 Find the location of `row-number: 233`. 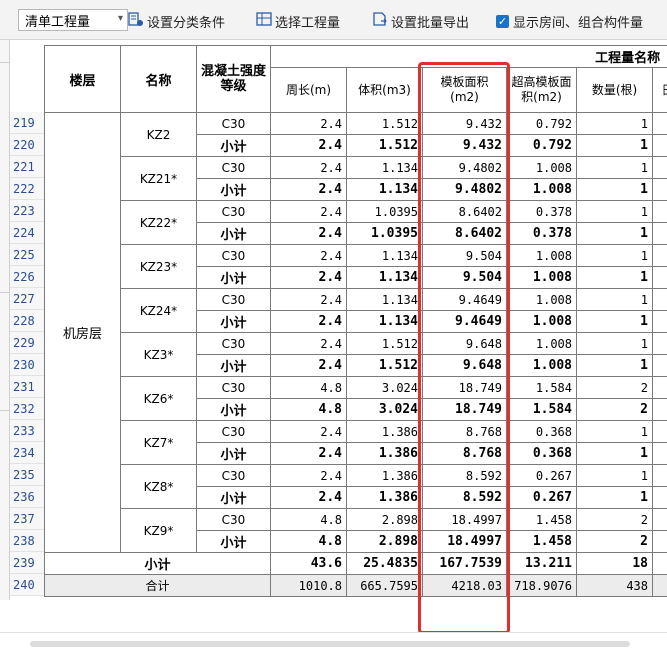

row-number: 233 is located at coordinates (27, 431).